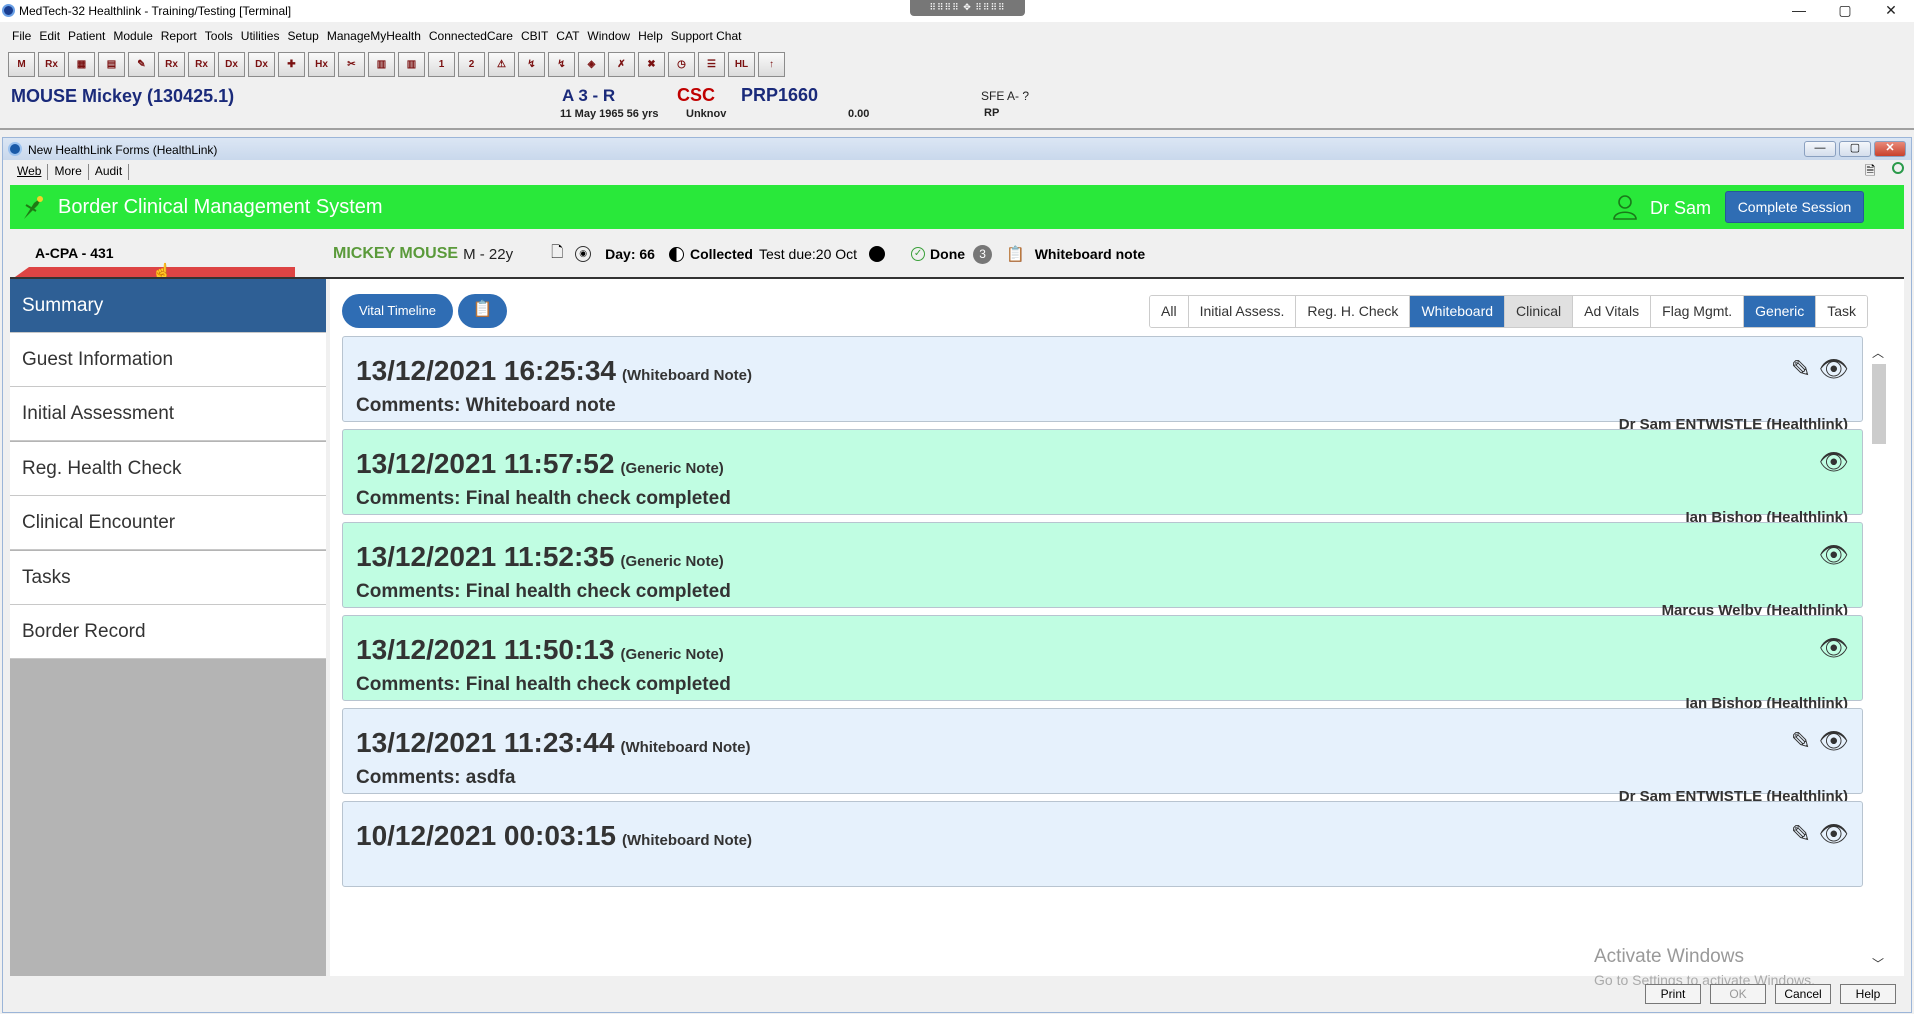 The height and width of the screenshot is (1014, 1914). I want to click on menu-tools: Tools, so click(219, 36).